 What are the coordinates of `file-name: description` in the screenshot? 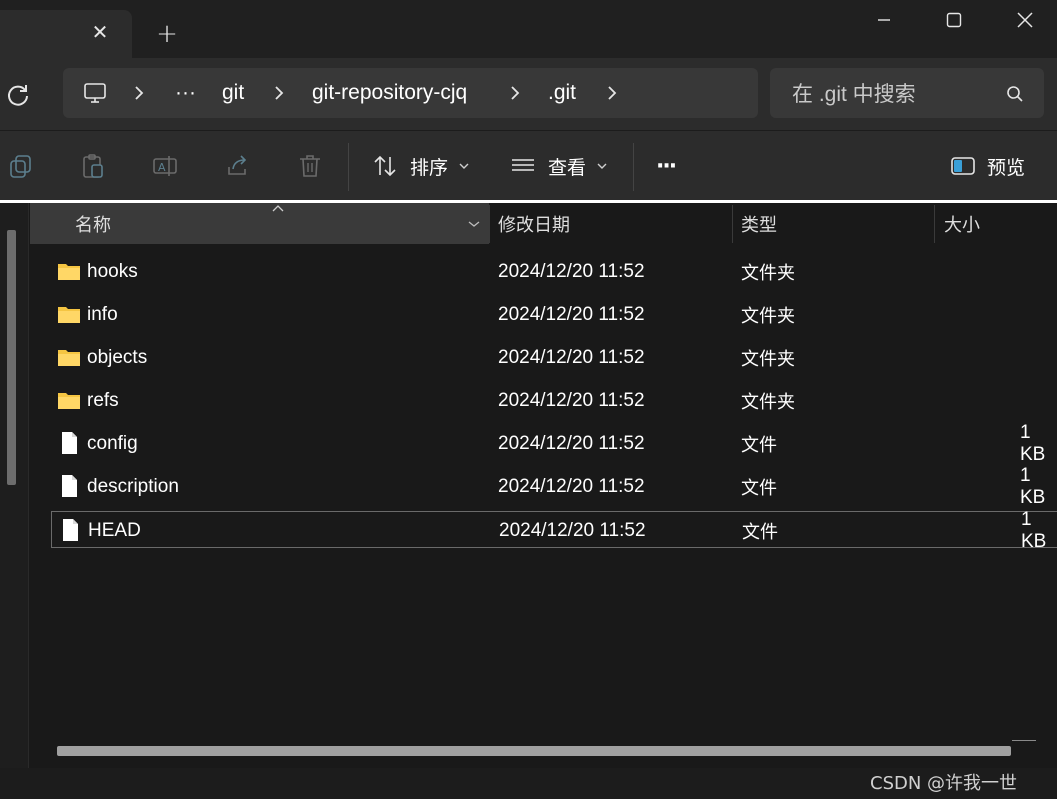 It's located at (133, 486).